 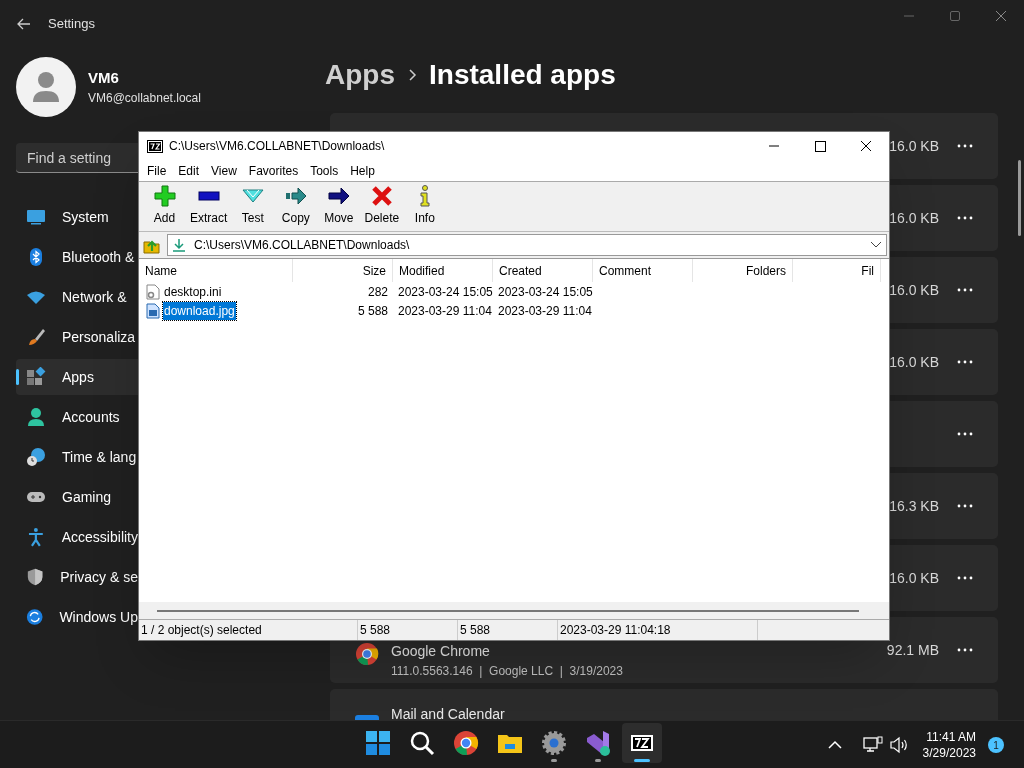 What do you see at coordinates (71, 24) in the screenshot?
I see `window-title: Settings` at bounding box center [71, 24].